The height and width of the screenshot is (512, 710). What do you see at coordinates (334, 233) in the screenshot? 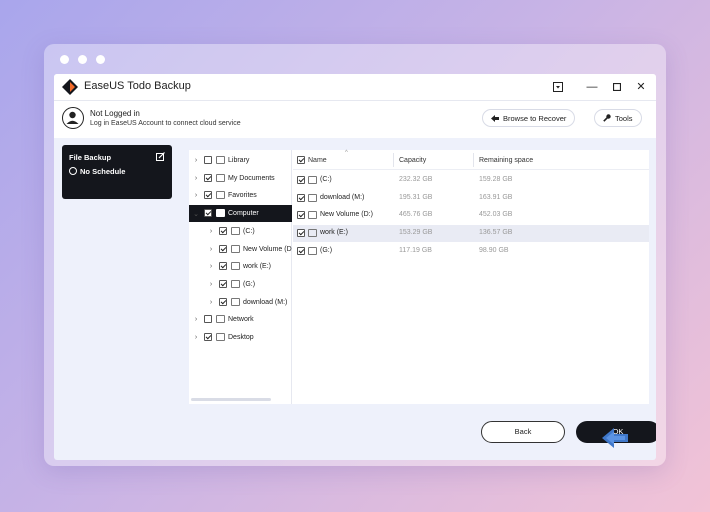
I see `drive-name: work (E:)` at bounding box center [334, 233].